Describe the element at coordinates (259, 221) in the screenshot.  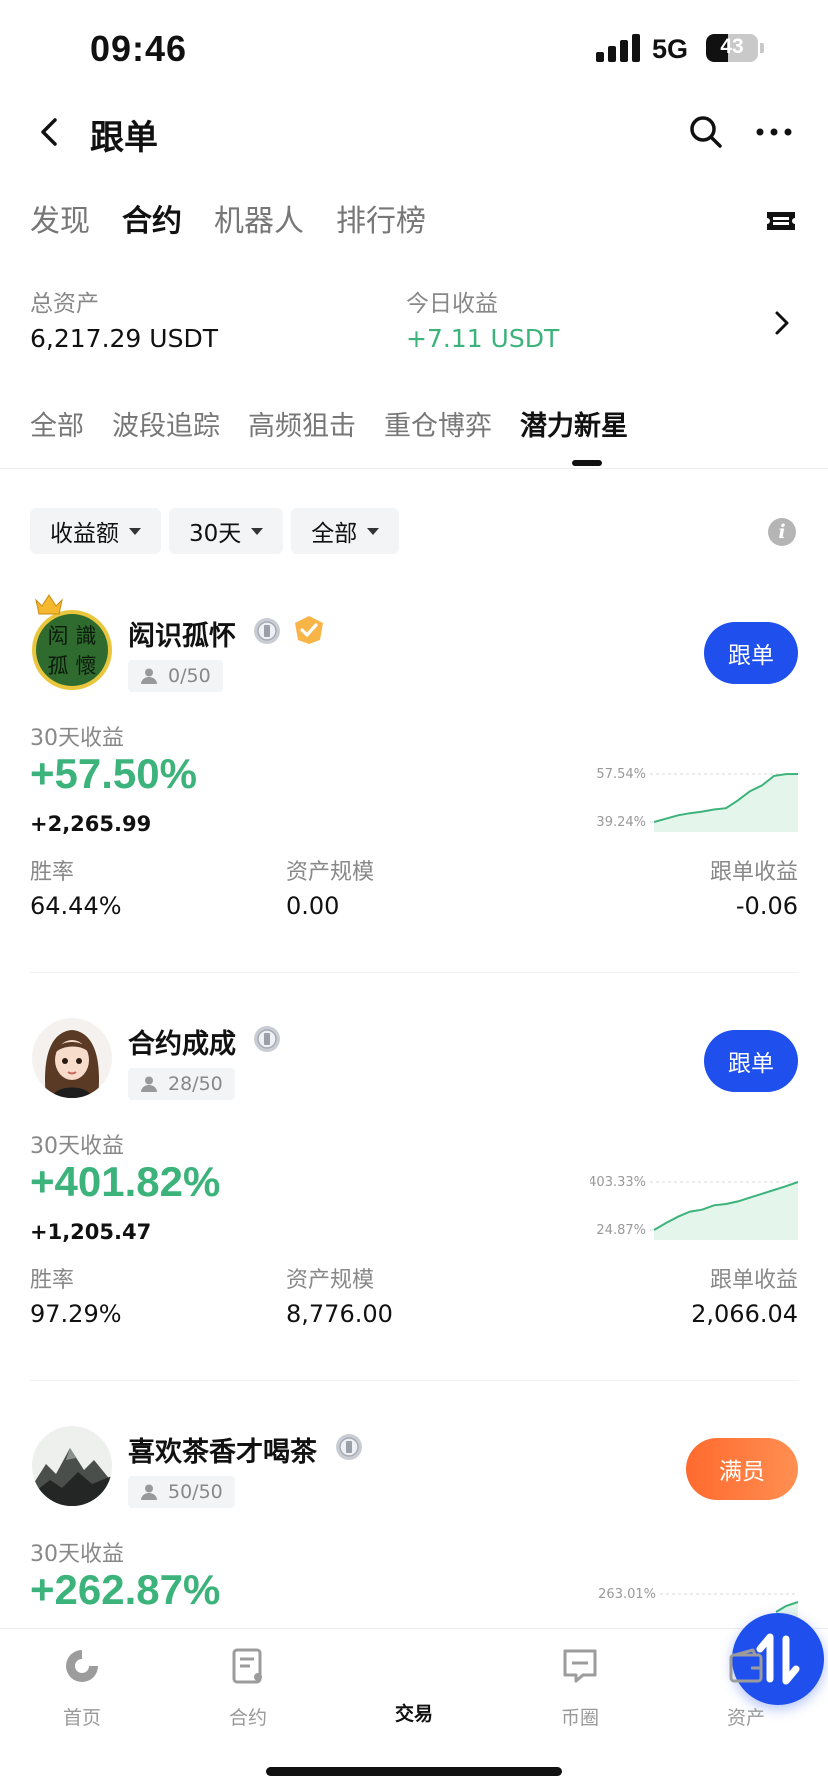
I see `tab-robot: 机器人` at that location.